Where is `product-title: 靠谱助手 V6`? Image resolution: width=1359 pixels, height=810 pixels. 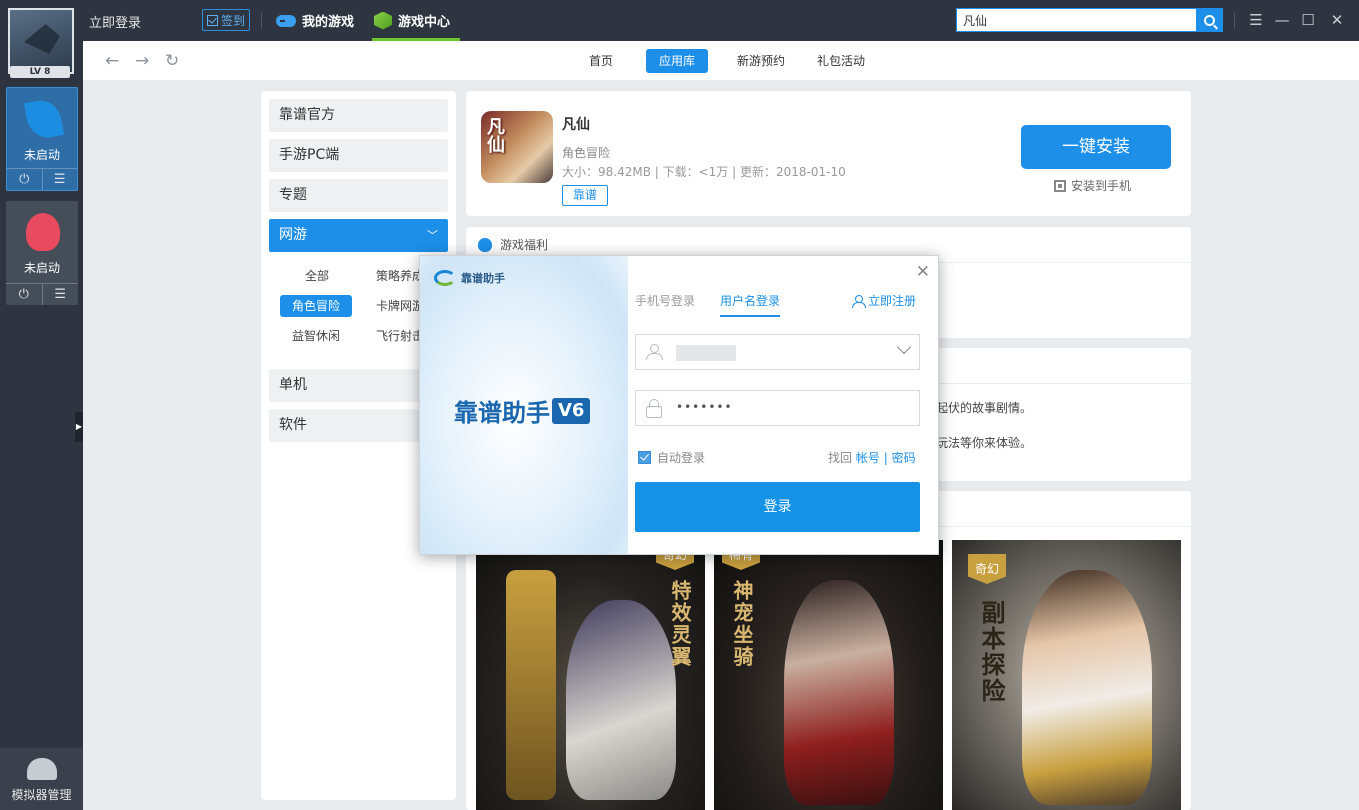
product-title: 靠谱助手 V6 is located at coordinates (522, 410).